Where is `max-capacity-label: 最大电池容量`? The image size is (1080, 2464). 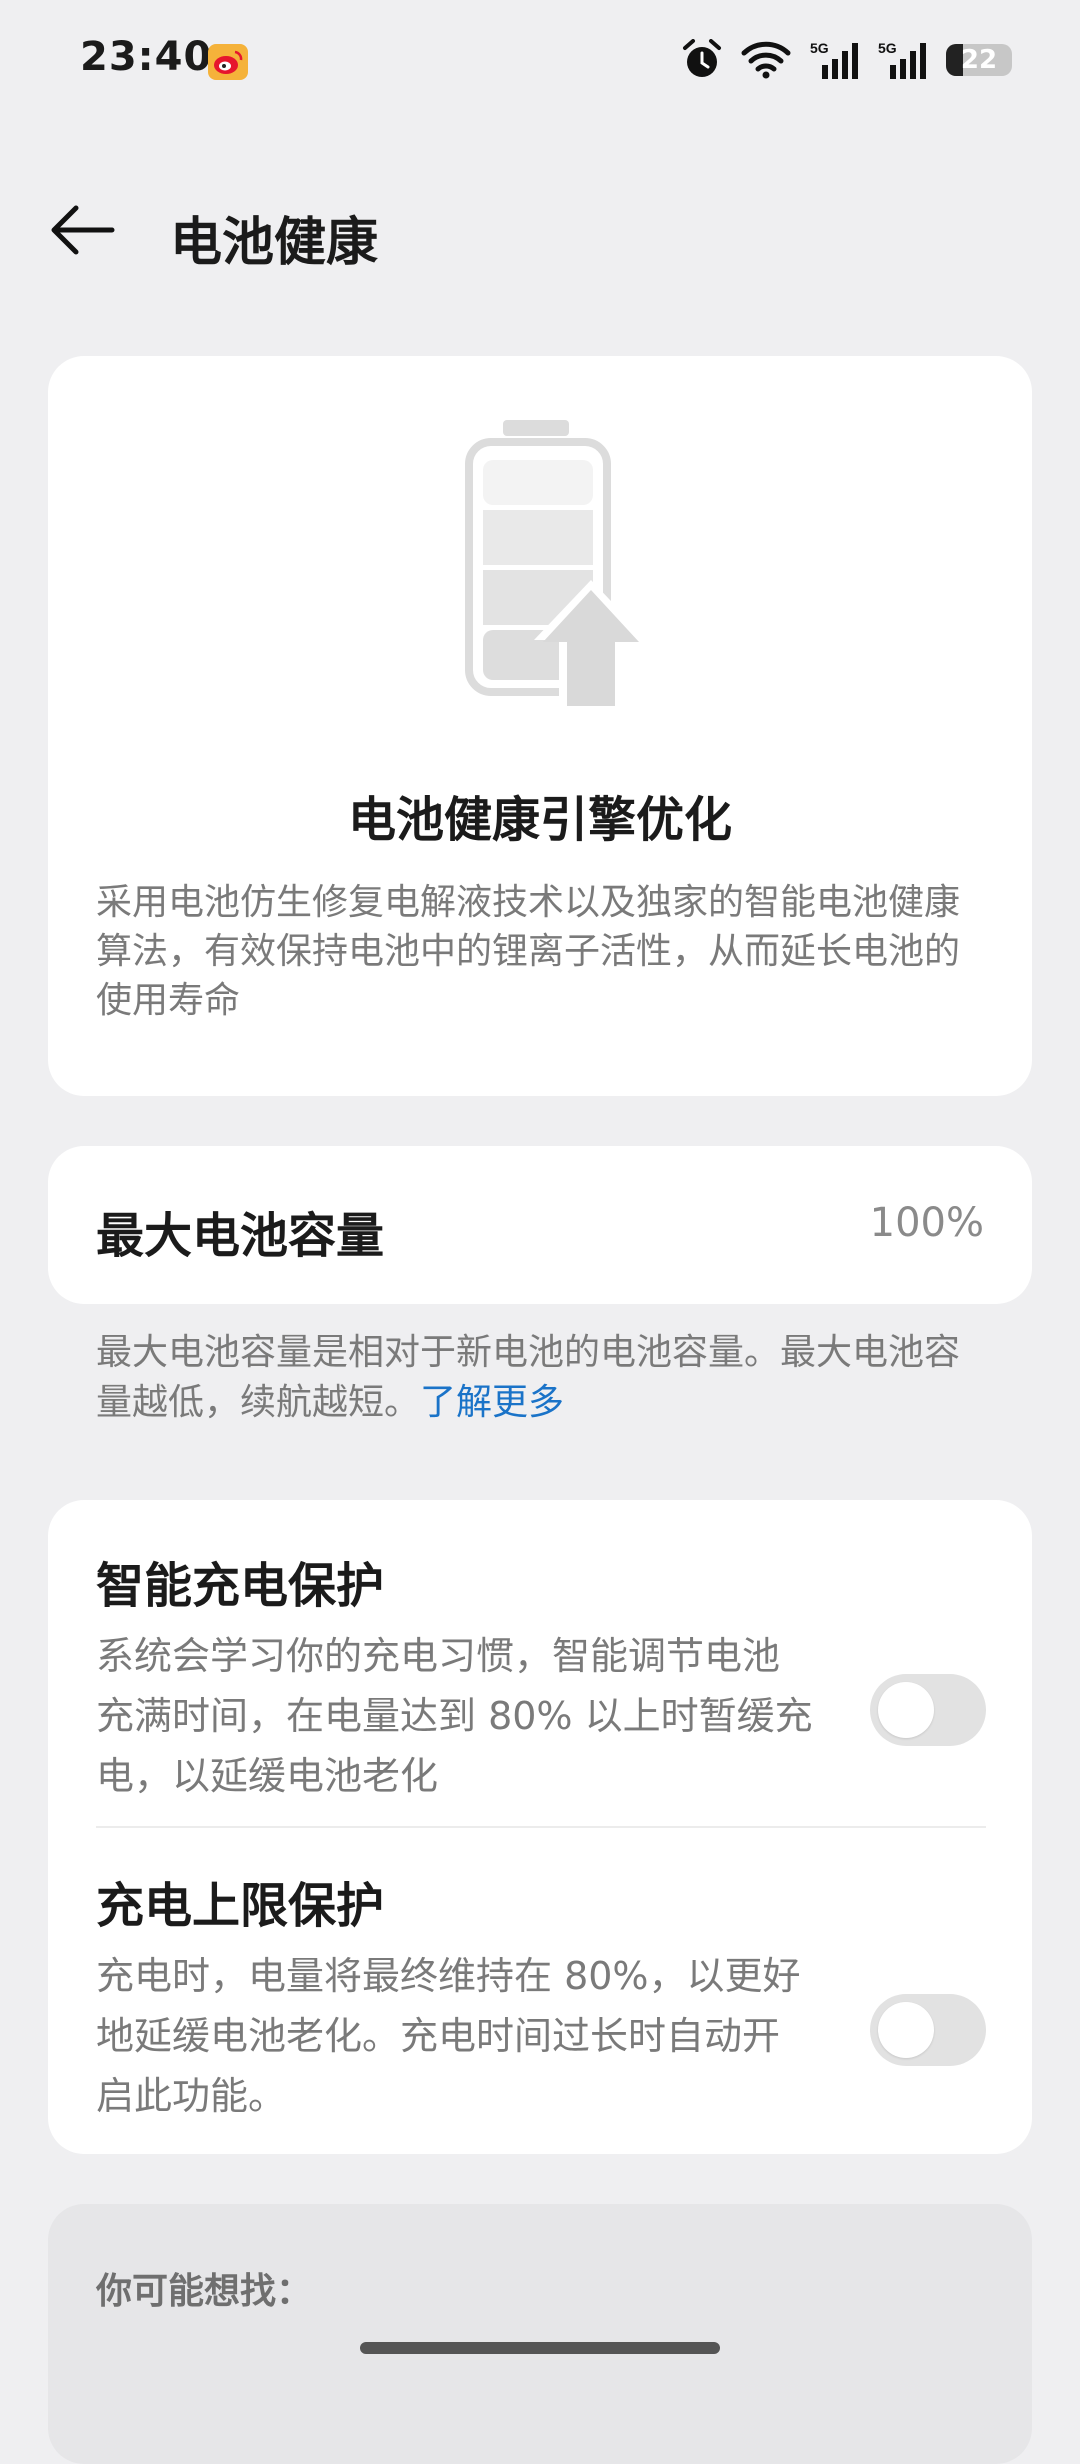
max-capacity-label: 最大电池容量 is located at coordinates (240, 1236).